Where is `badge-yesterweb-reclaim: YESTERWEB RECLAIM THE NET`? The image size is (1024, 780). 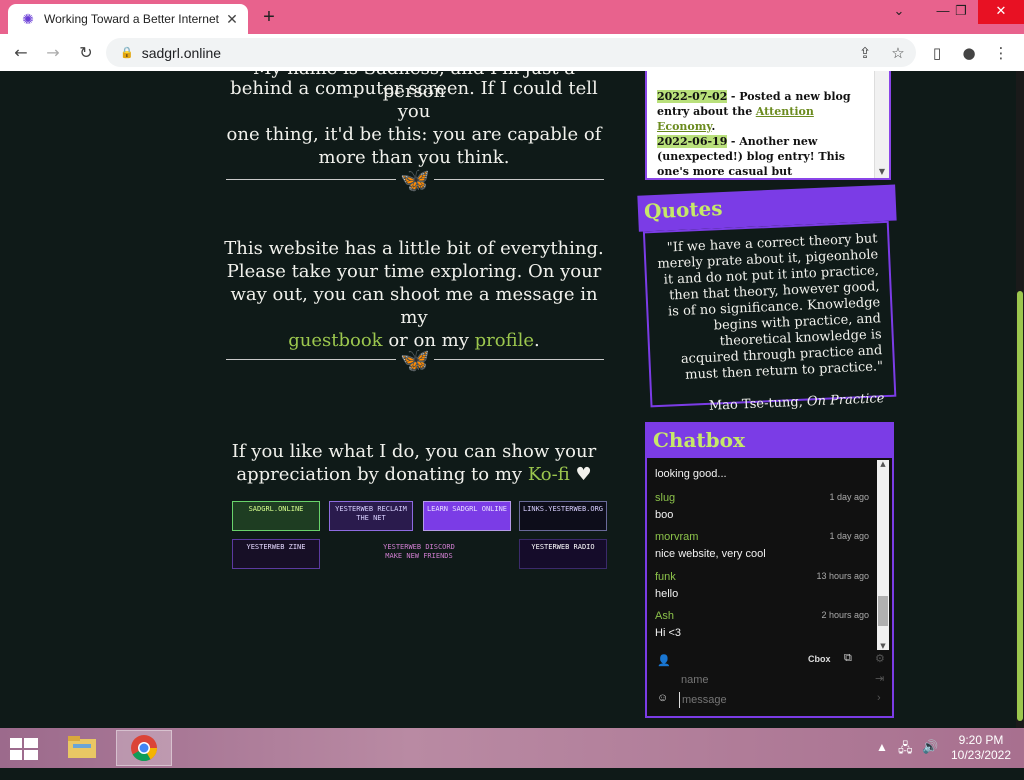 badge-yesterweb-reclaim: YESTERWEB RECLAIM THE NET is located at coordinates (371, 516).